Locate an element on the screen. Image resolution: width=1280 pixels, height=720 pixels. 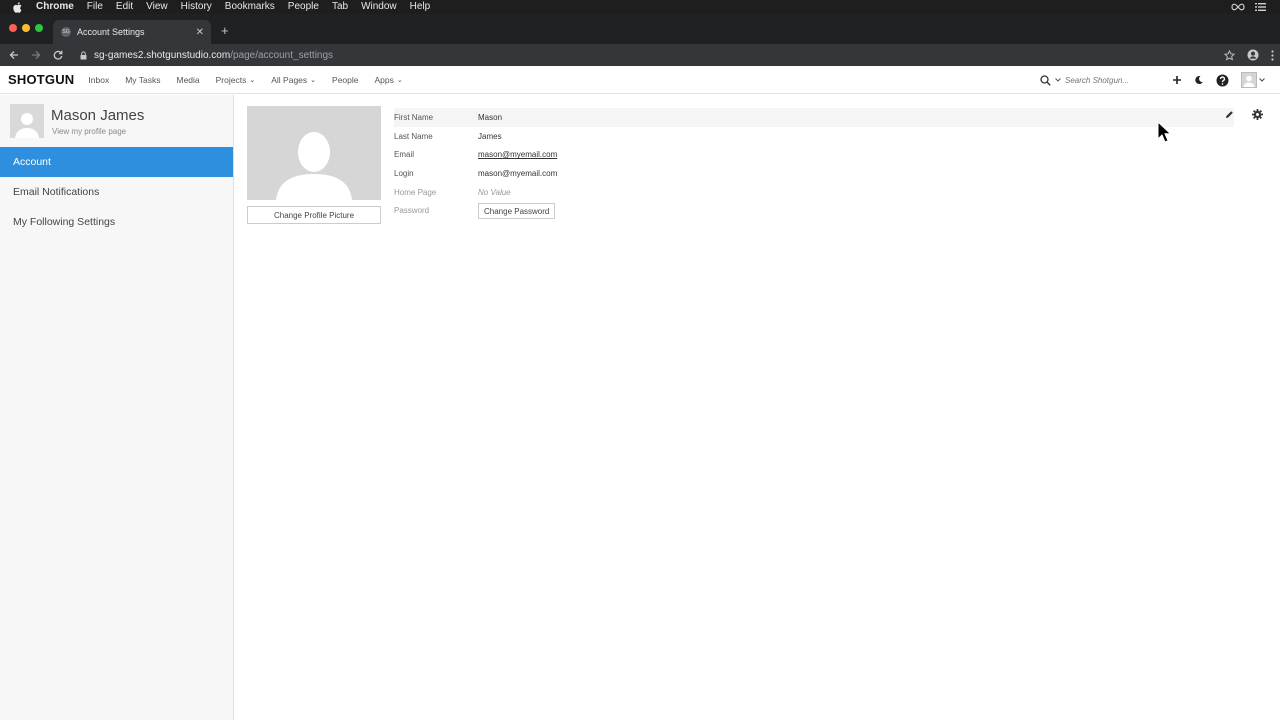
shotgun-logo: SHOTGUN is located at coordinates (41, 79).